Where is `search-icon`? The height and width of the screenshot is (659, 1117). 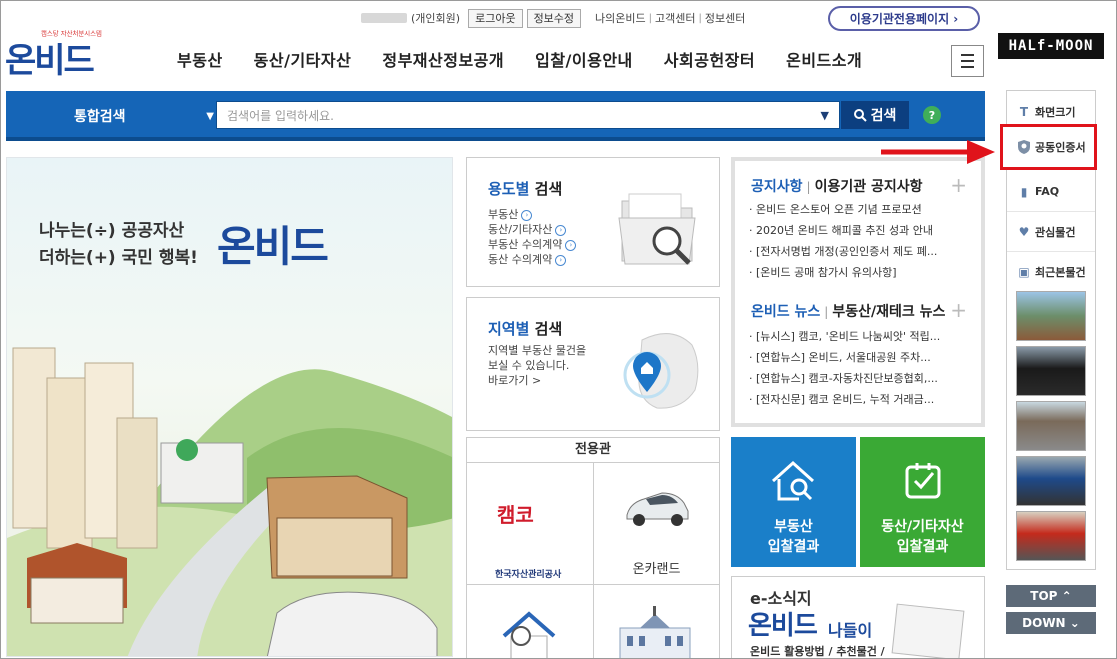
search-icon is located at coordinates (860, 115).